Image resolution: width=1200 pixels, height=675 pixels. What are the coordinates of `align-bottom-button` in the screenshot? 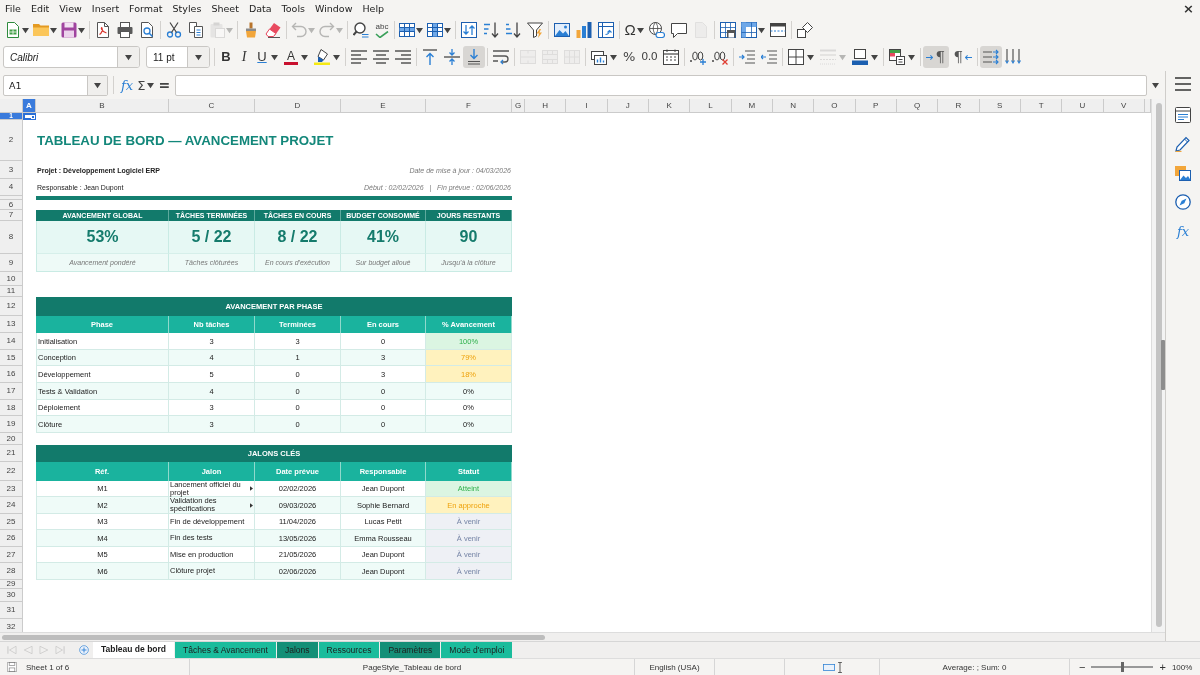 It's located at (474, 57).